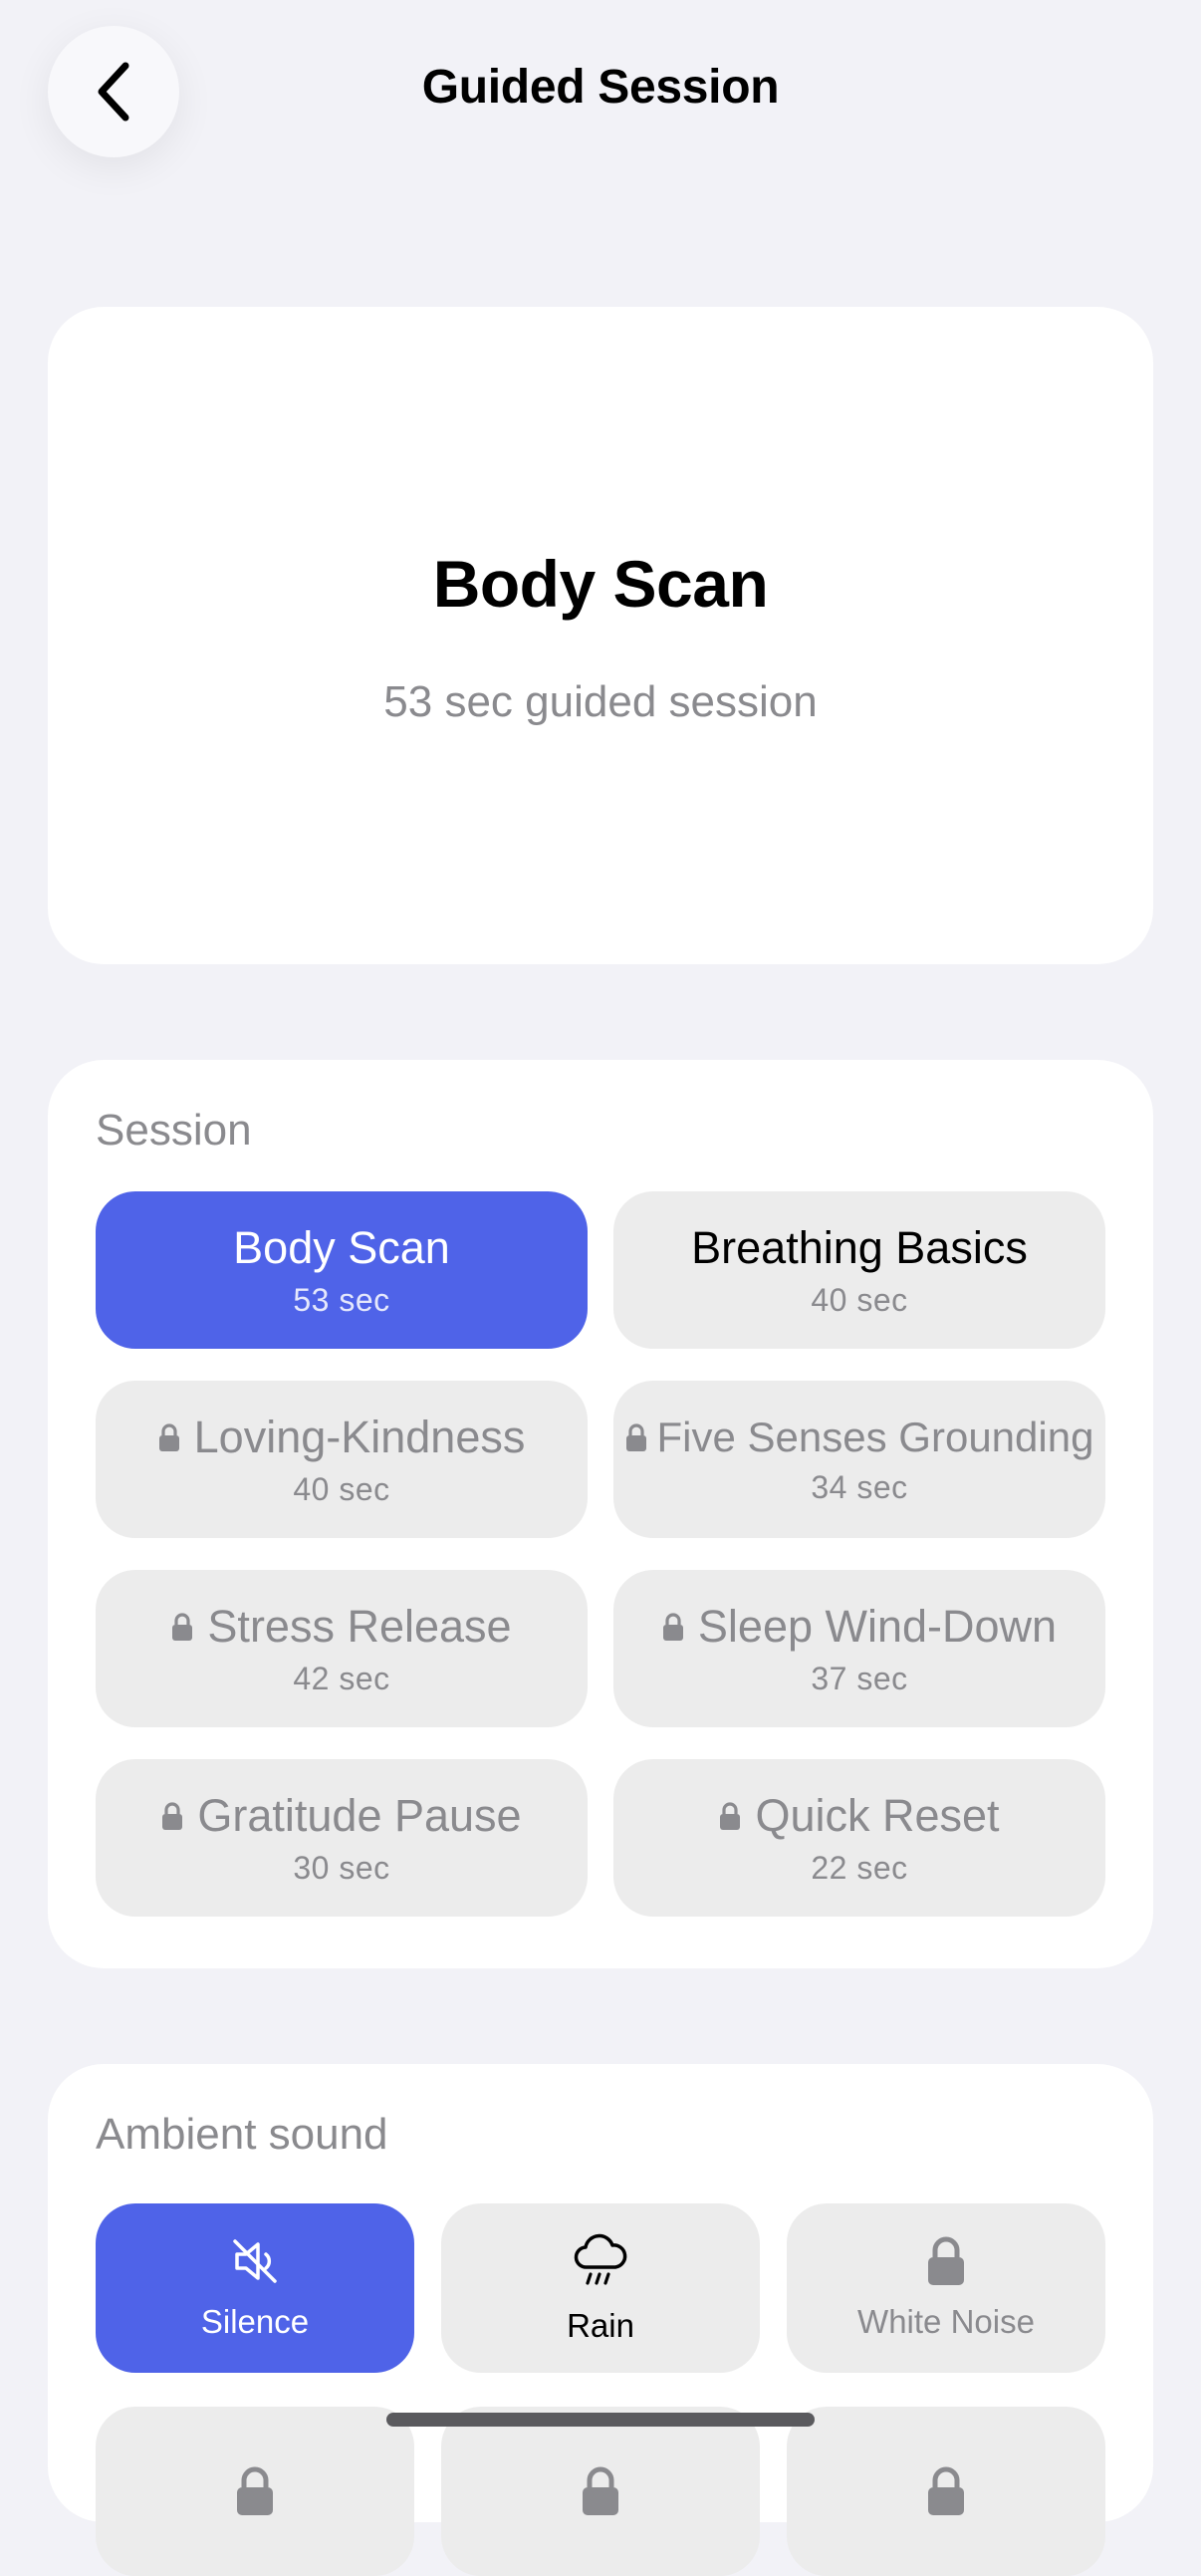 The image size is (1201, 2576). Describe the element at coordinates (860, 1486) in the screenshot. I see `session-option-duration: 34 sec` at that location.